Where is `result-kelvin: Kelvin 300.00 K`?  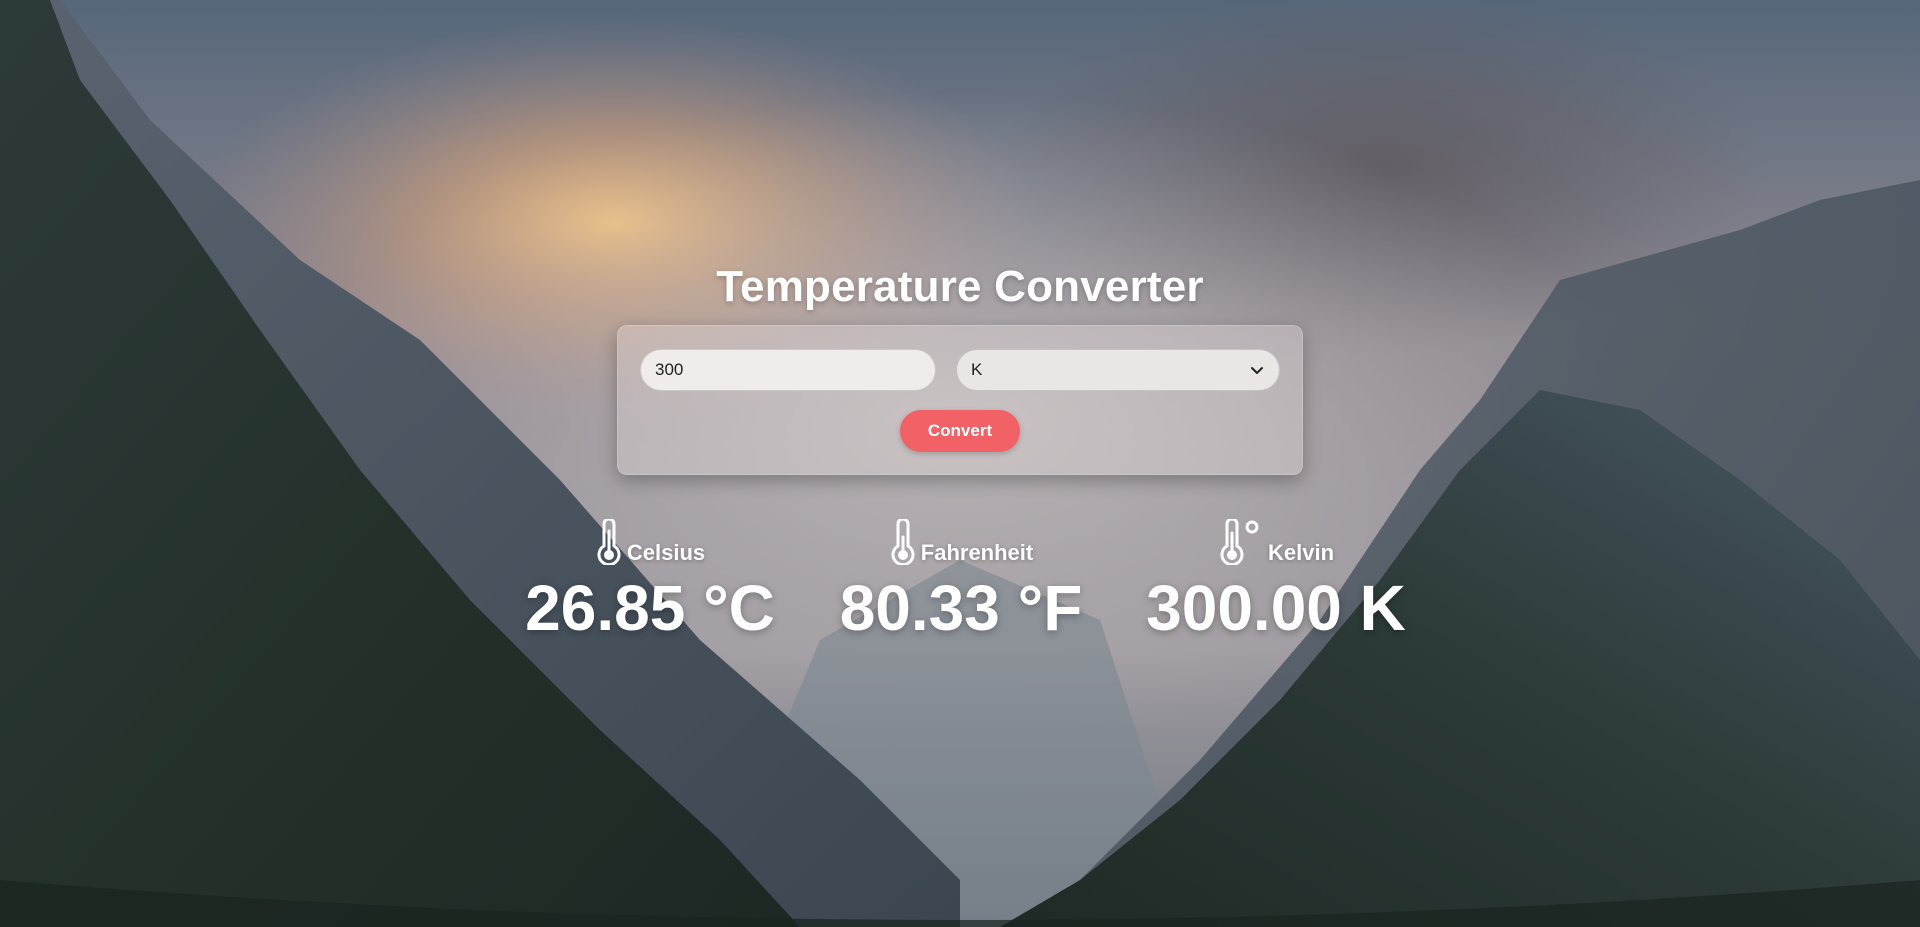
result-kelvin: Kelvin 300.00 K is located at coordinates (1276, 580).